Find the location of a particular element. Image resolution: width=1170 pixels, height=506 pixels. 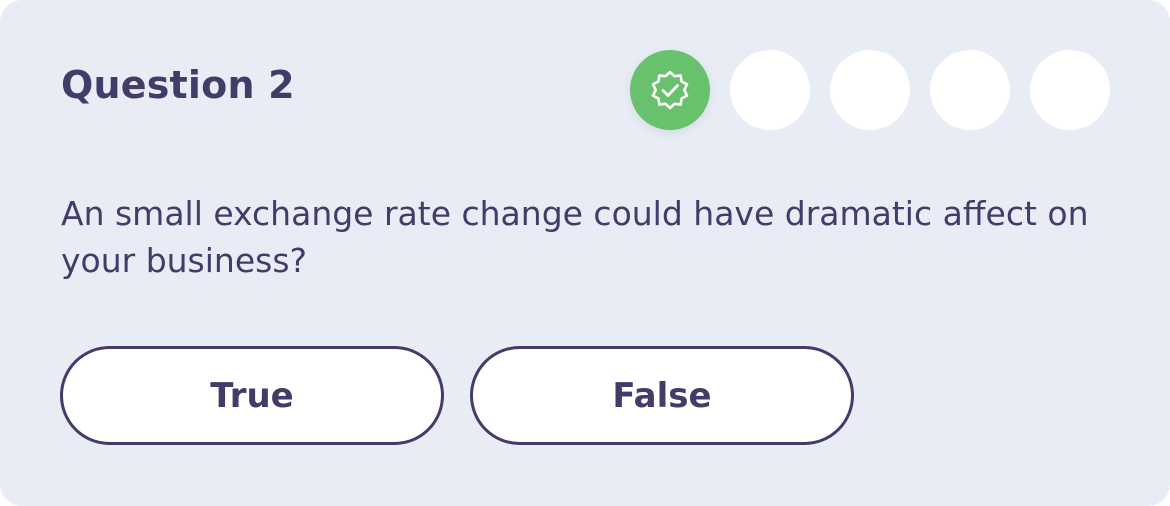

progress-indicator is located at coordinates (870, 90).